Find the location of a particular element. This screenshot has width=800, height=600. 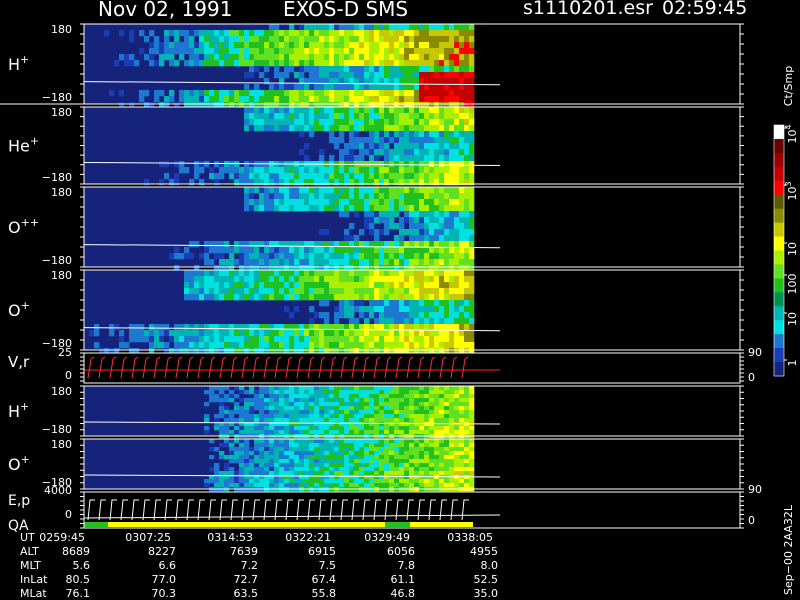

row-value: 0307:25 is located at coordinates (148, 537).